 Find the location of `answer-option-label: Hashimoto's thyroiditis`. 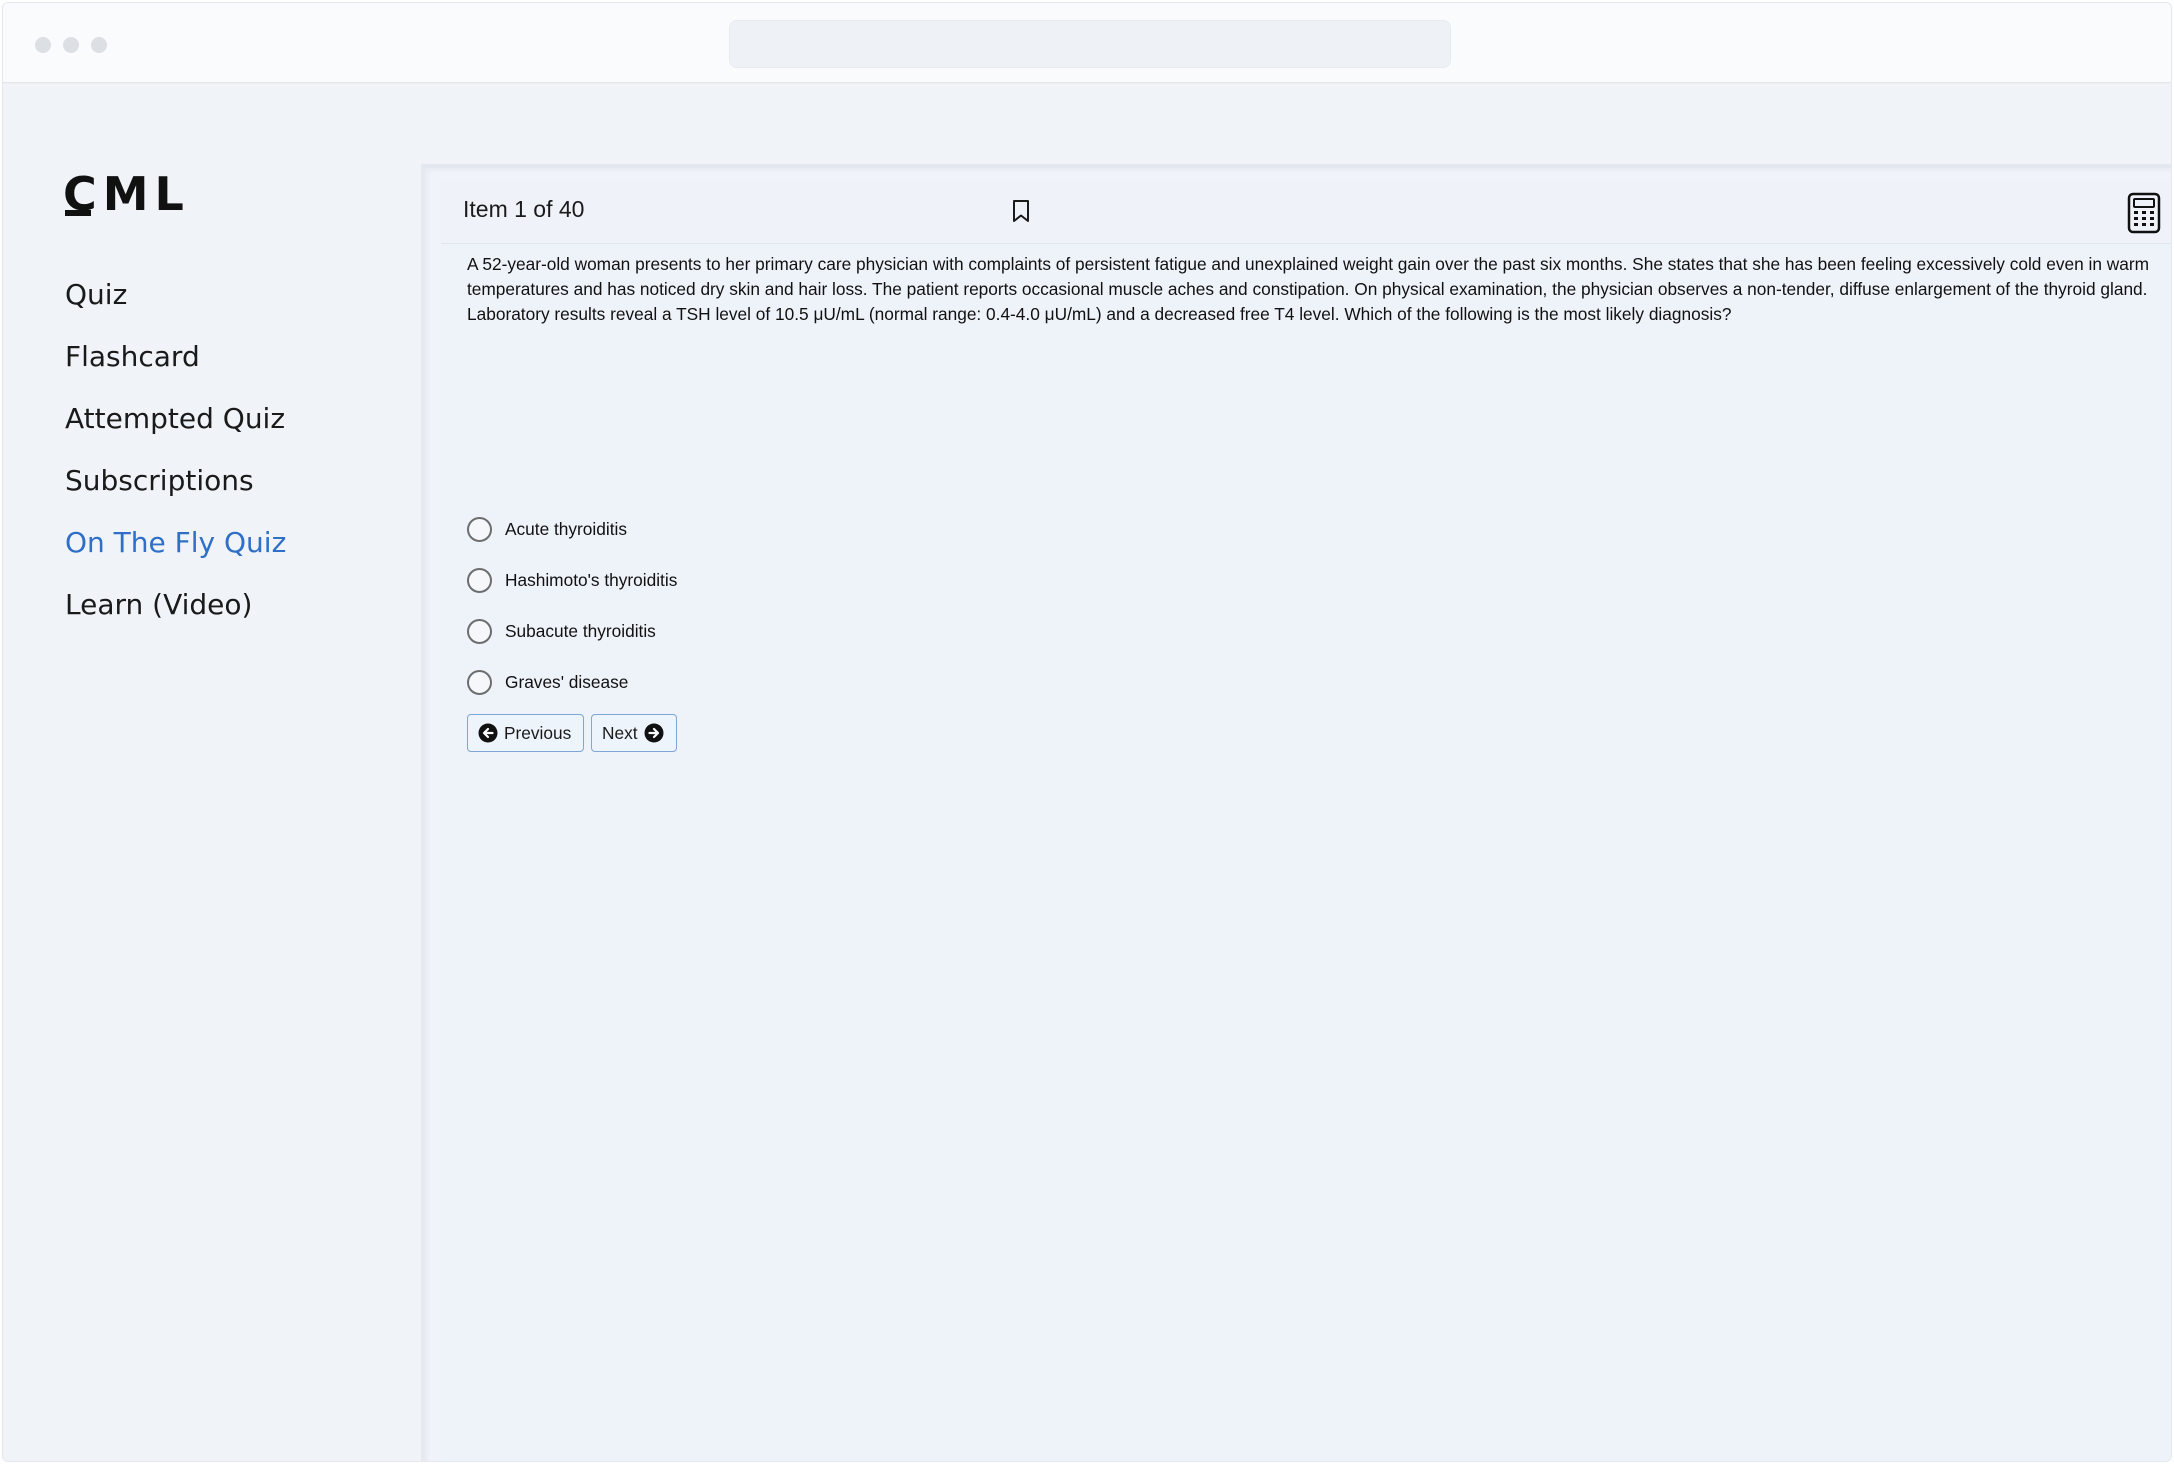

answer-option-label: Hashimoto's thyroiditis is located at coordinates (591, 579).